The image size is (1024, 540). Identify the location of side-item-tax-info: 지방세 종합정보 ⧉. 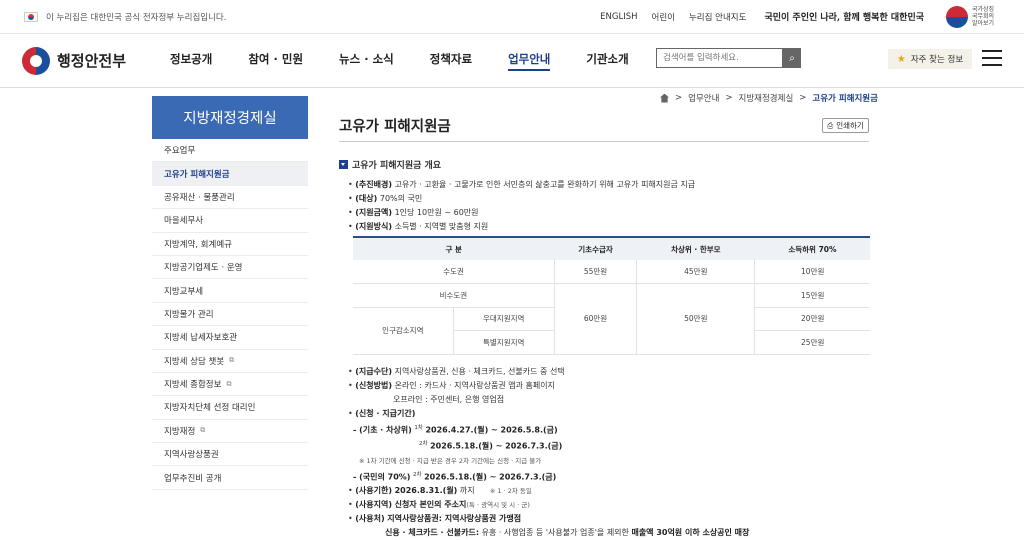
(230, 385).